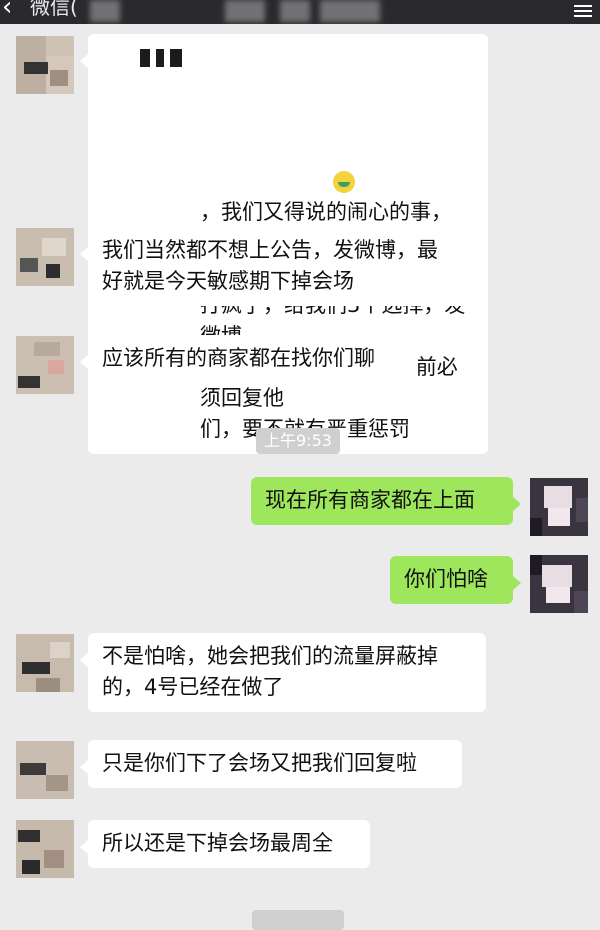  I want to click on crying-face-emoji, so click(344, 182).